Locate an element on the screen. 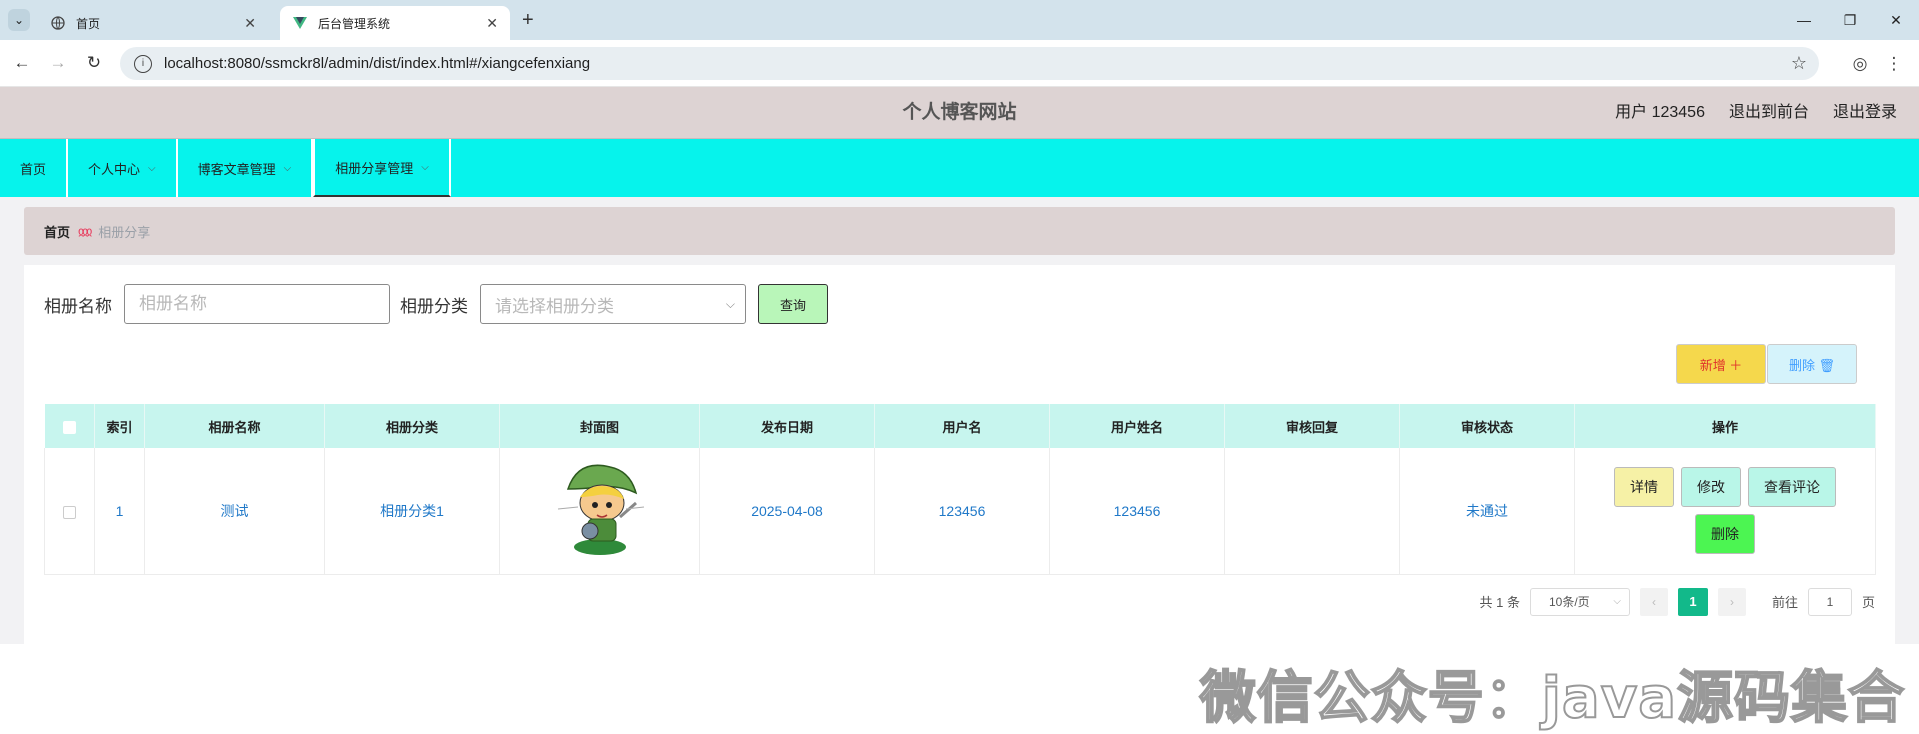  browser-tab-home: 首页 ✕ is located at coordinates (153, 23).